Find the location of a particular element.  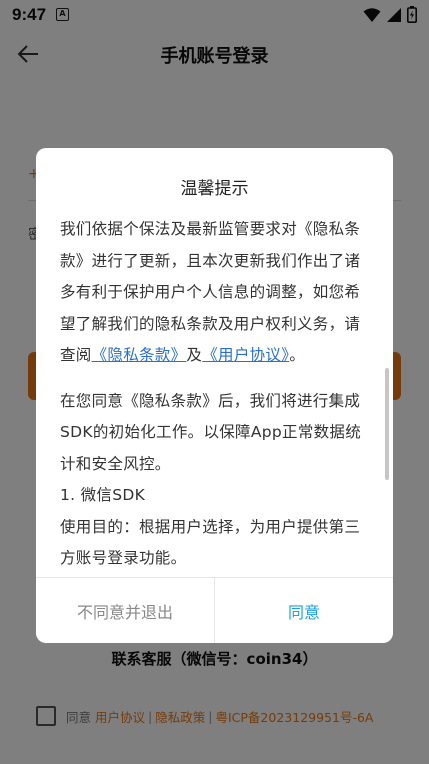

sdk-item-purpose: 使用目的：根据用户选择，为用户提供第三方账号登录功能。 is located at coordinates (210, 542).